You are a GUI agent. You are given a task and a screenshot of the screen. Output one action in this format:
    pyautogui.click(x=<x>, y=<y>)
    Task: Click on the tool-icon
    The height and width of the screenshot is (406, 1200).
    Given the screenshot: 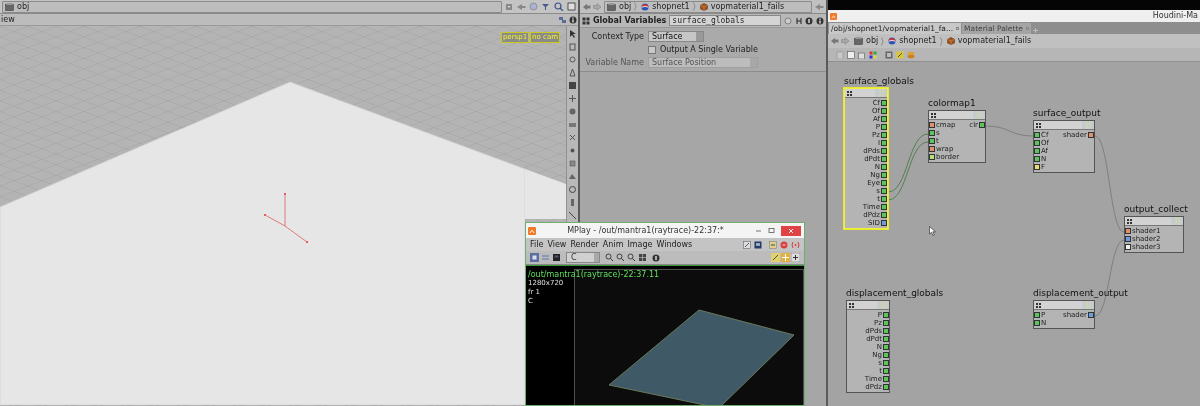 What is the action you would take?
    pyautogui.click(x=572, y=137)
    